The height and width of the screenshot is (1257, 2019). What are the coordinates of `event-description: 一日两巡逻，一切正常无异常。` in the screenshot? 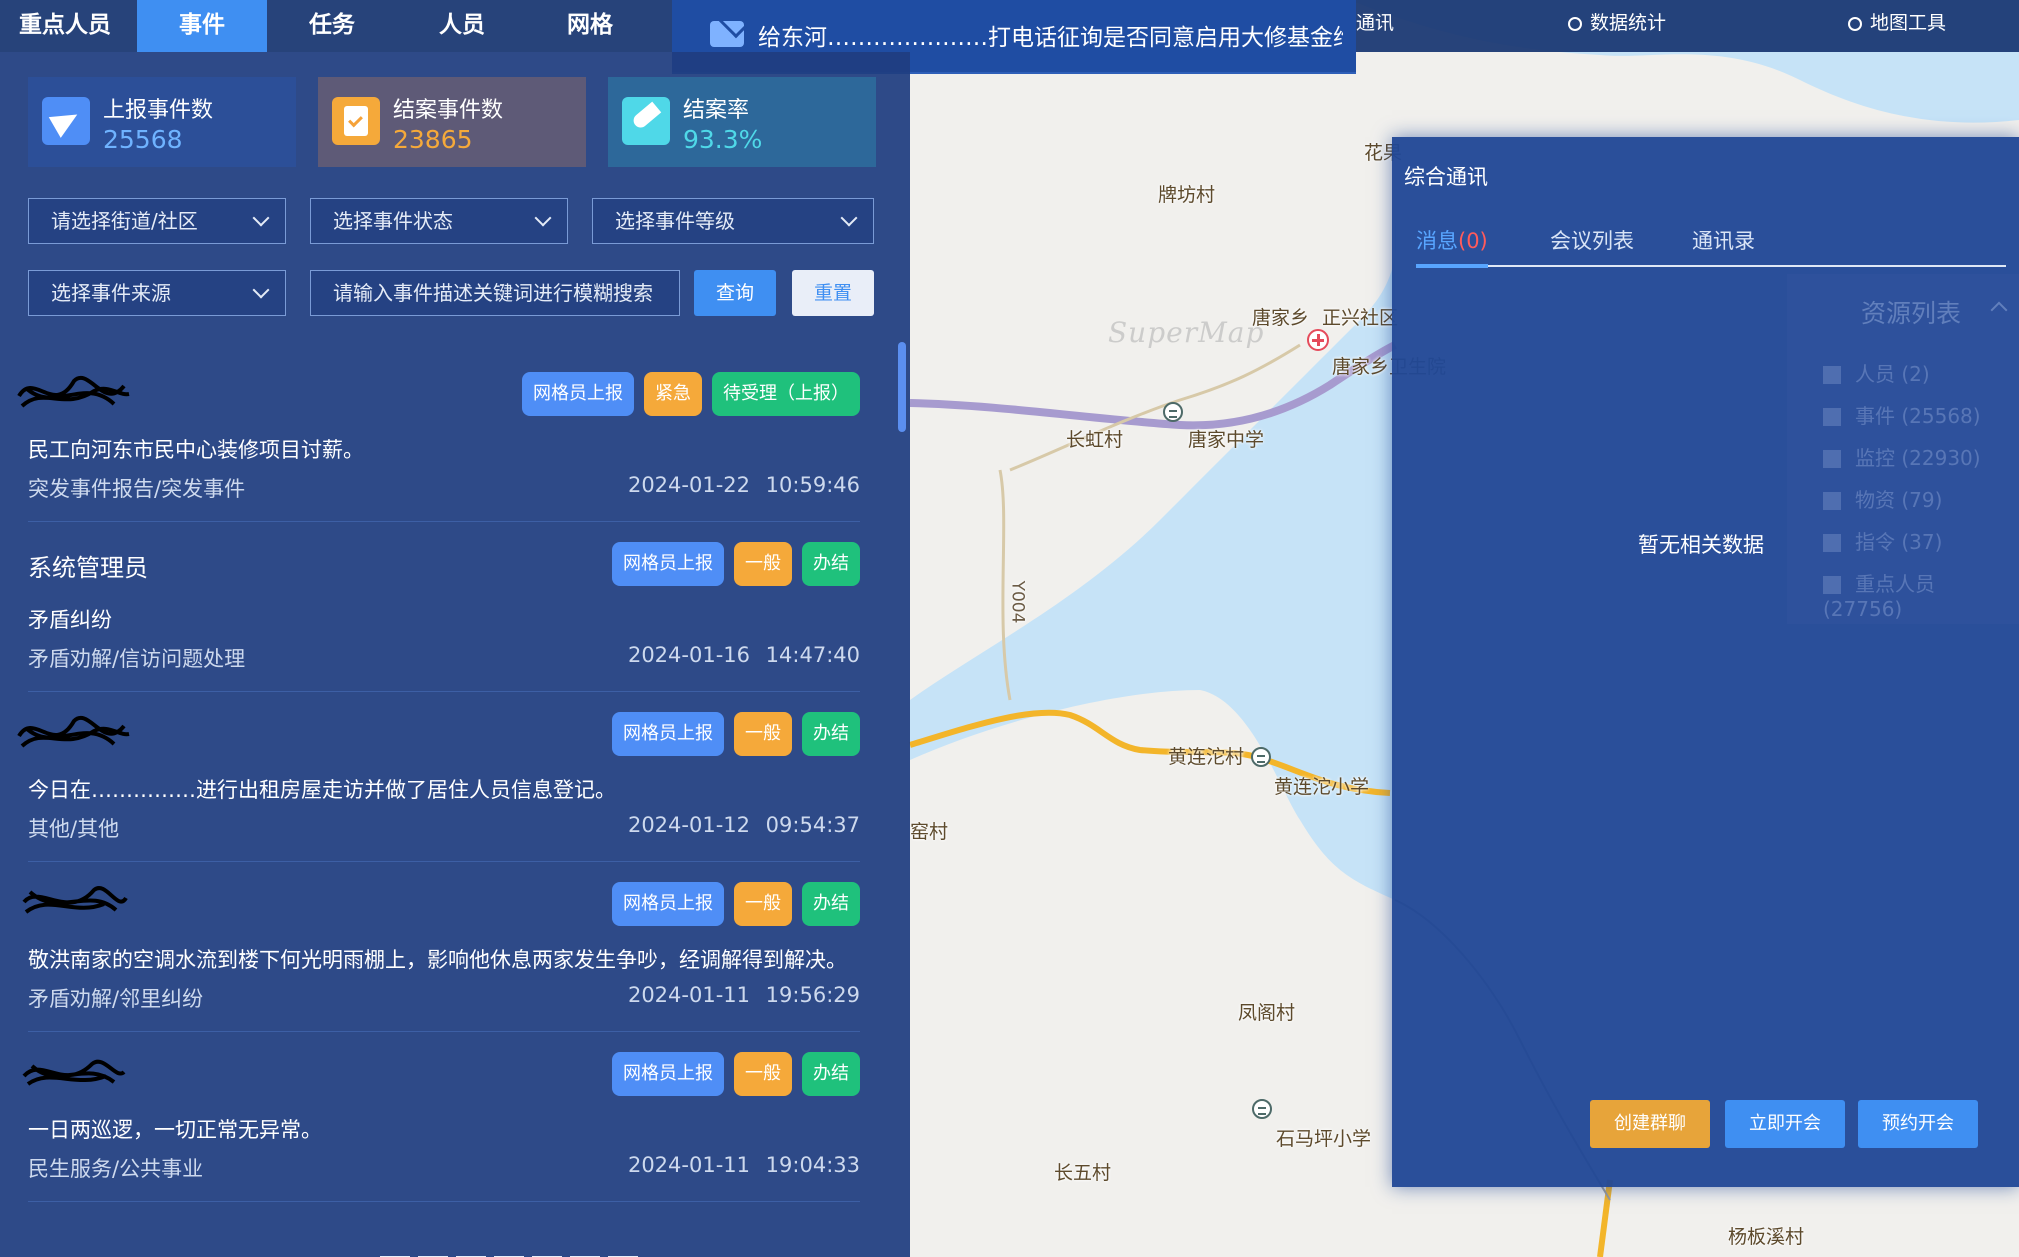 It's located at (175, 1130).